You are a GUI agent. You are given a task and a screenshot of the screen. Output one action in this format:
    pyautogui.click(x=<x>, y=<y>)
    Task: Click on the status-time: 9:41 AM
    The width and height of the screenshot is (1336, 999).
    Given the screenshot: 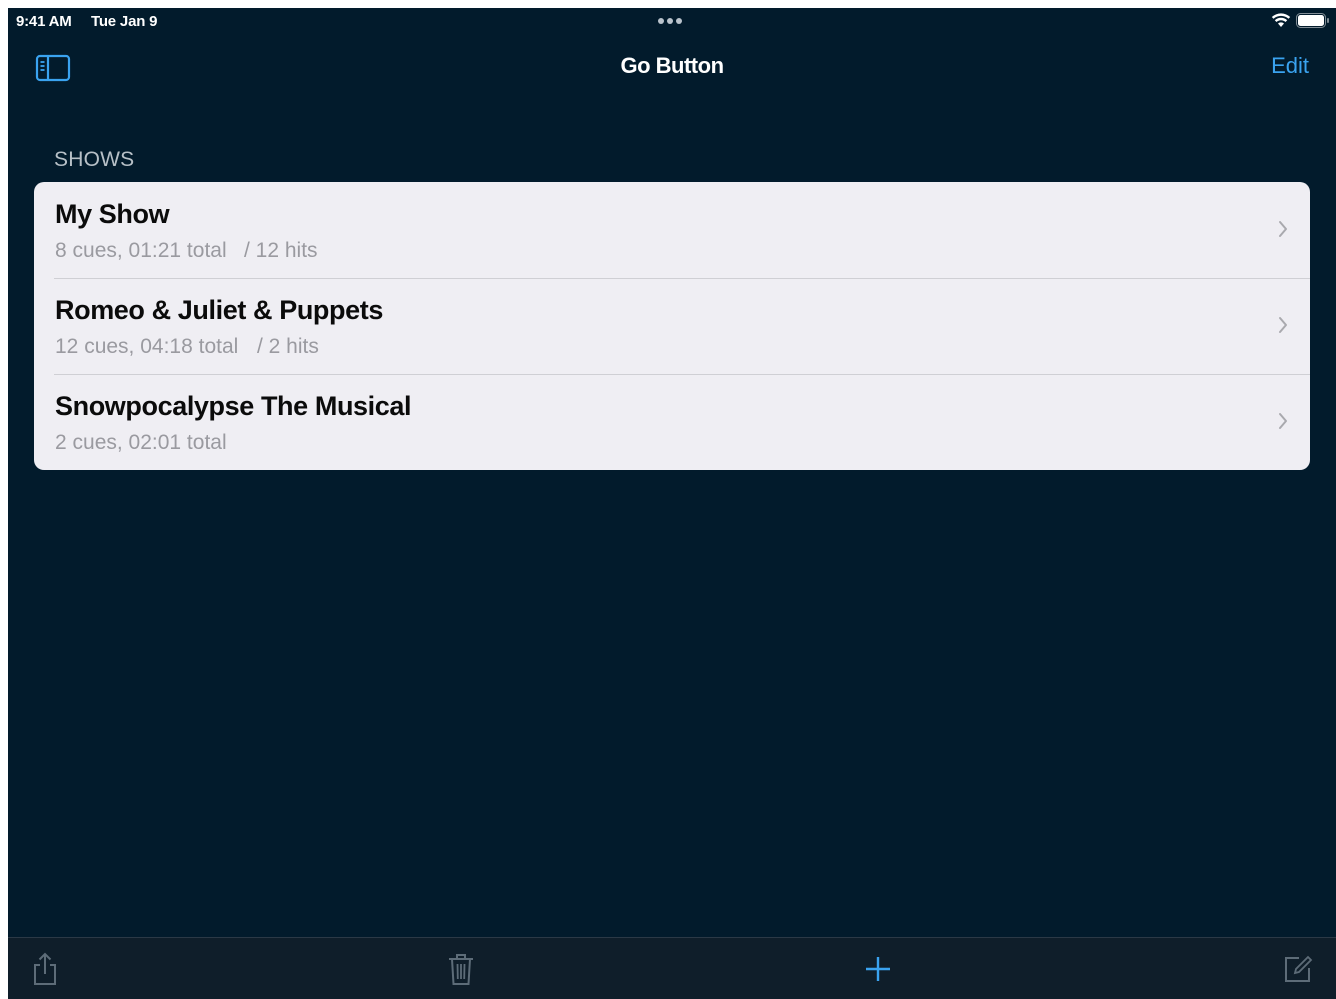 What is the action you would take?
    pyautogui.click(x=44, y=21)
    